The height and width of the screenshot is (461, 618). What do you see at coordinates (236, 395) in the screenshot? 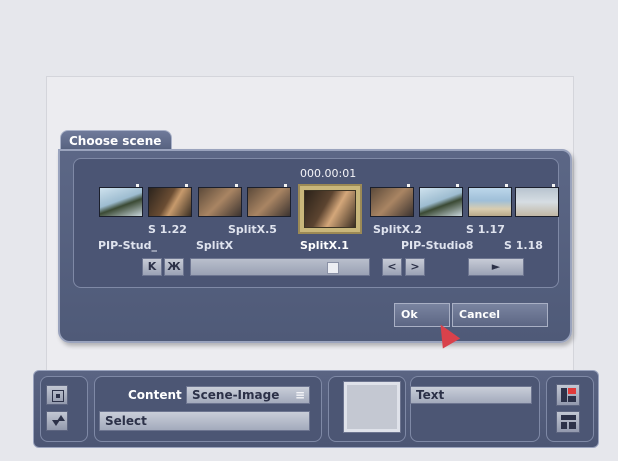
I see `content-value: Scene-Image` at bounding box center [236, 395].